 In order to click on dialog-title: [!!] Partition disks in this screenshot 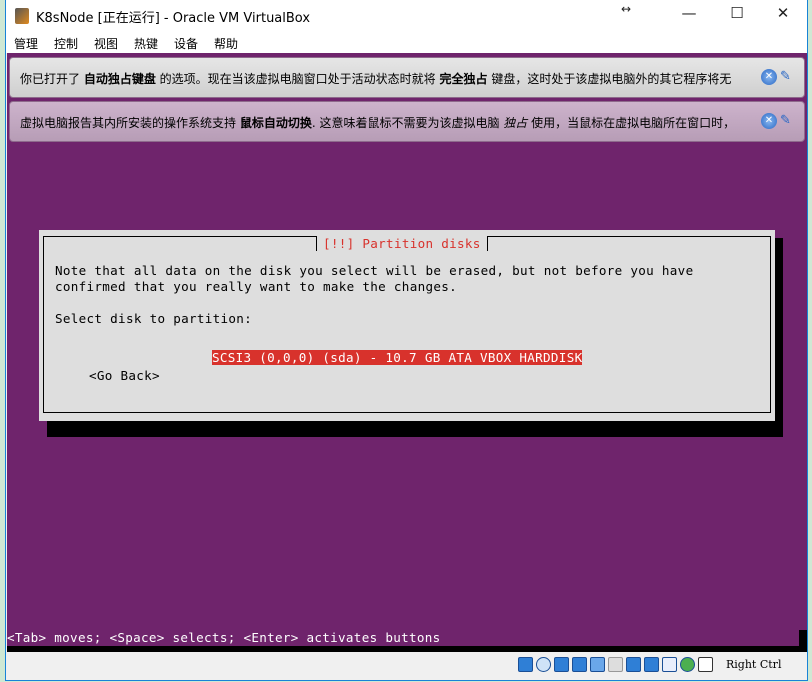, I will do `click(402, 243)`.